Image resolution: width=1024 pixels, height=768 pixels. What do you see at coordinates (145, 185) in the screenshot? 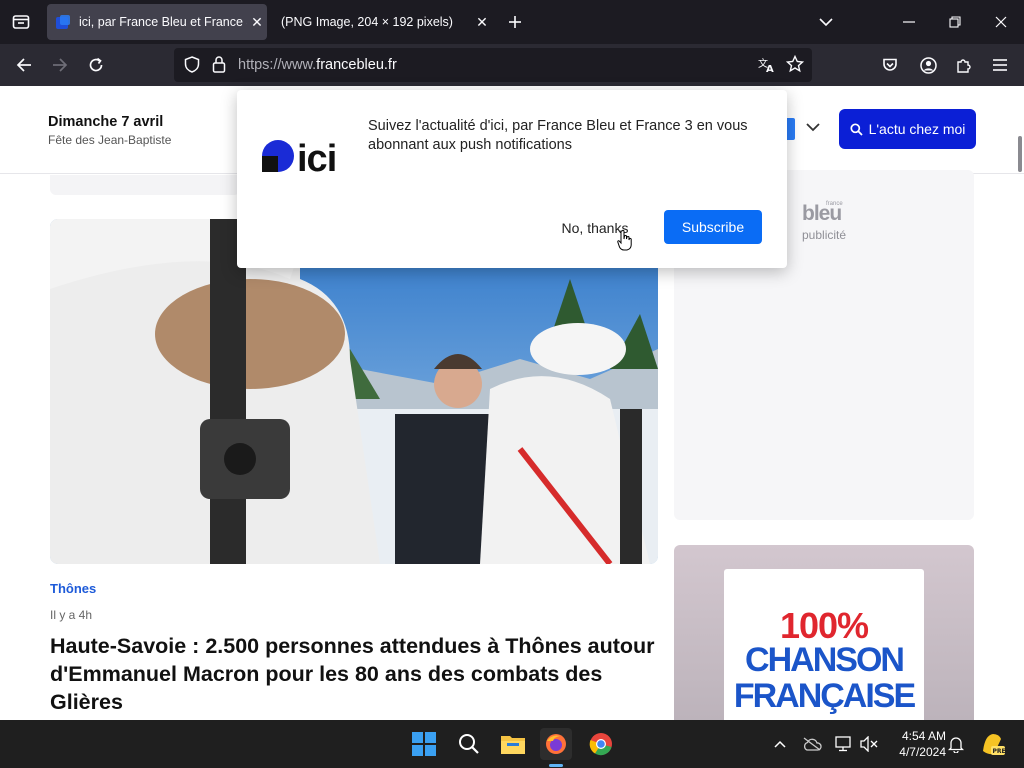
I see `previous-card-edge` at bounding box center [145, 185].